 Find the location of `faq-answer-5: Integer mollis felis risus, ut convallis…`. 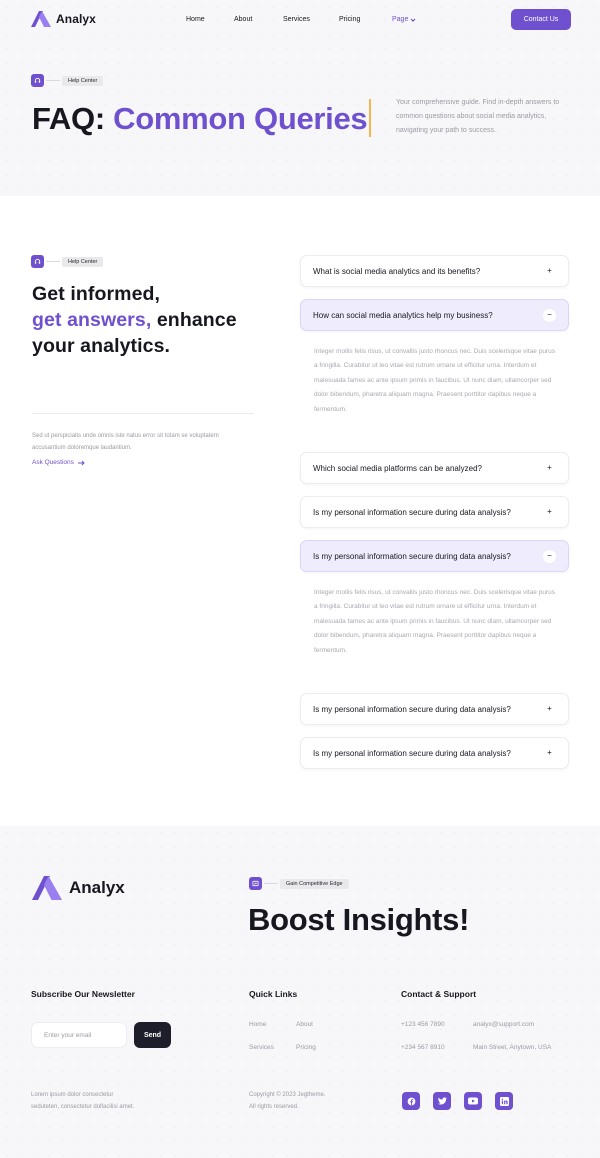

faq-answer-5: Integer mollis felis risus, ut convallis… is located at coordinates (434, 621).